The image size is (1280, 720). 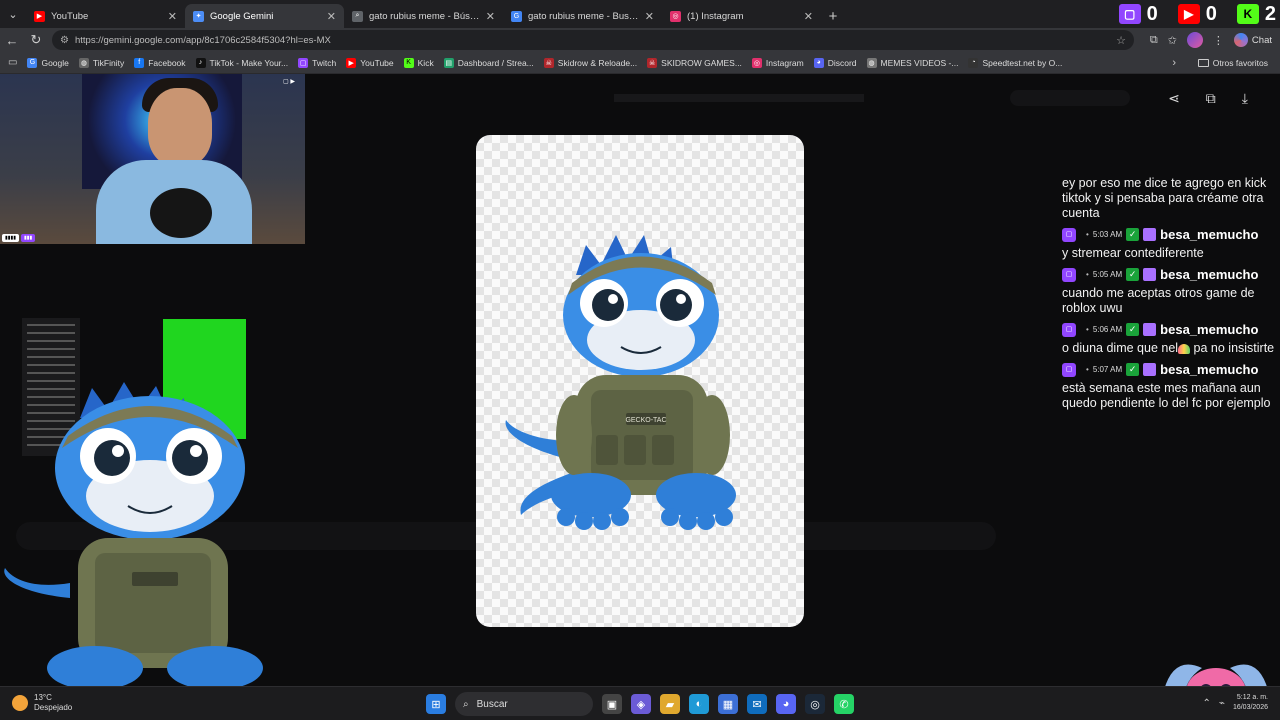 I want to click on tiktok-icon: ♪, so click(x=200, y=62).